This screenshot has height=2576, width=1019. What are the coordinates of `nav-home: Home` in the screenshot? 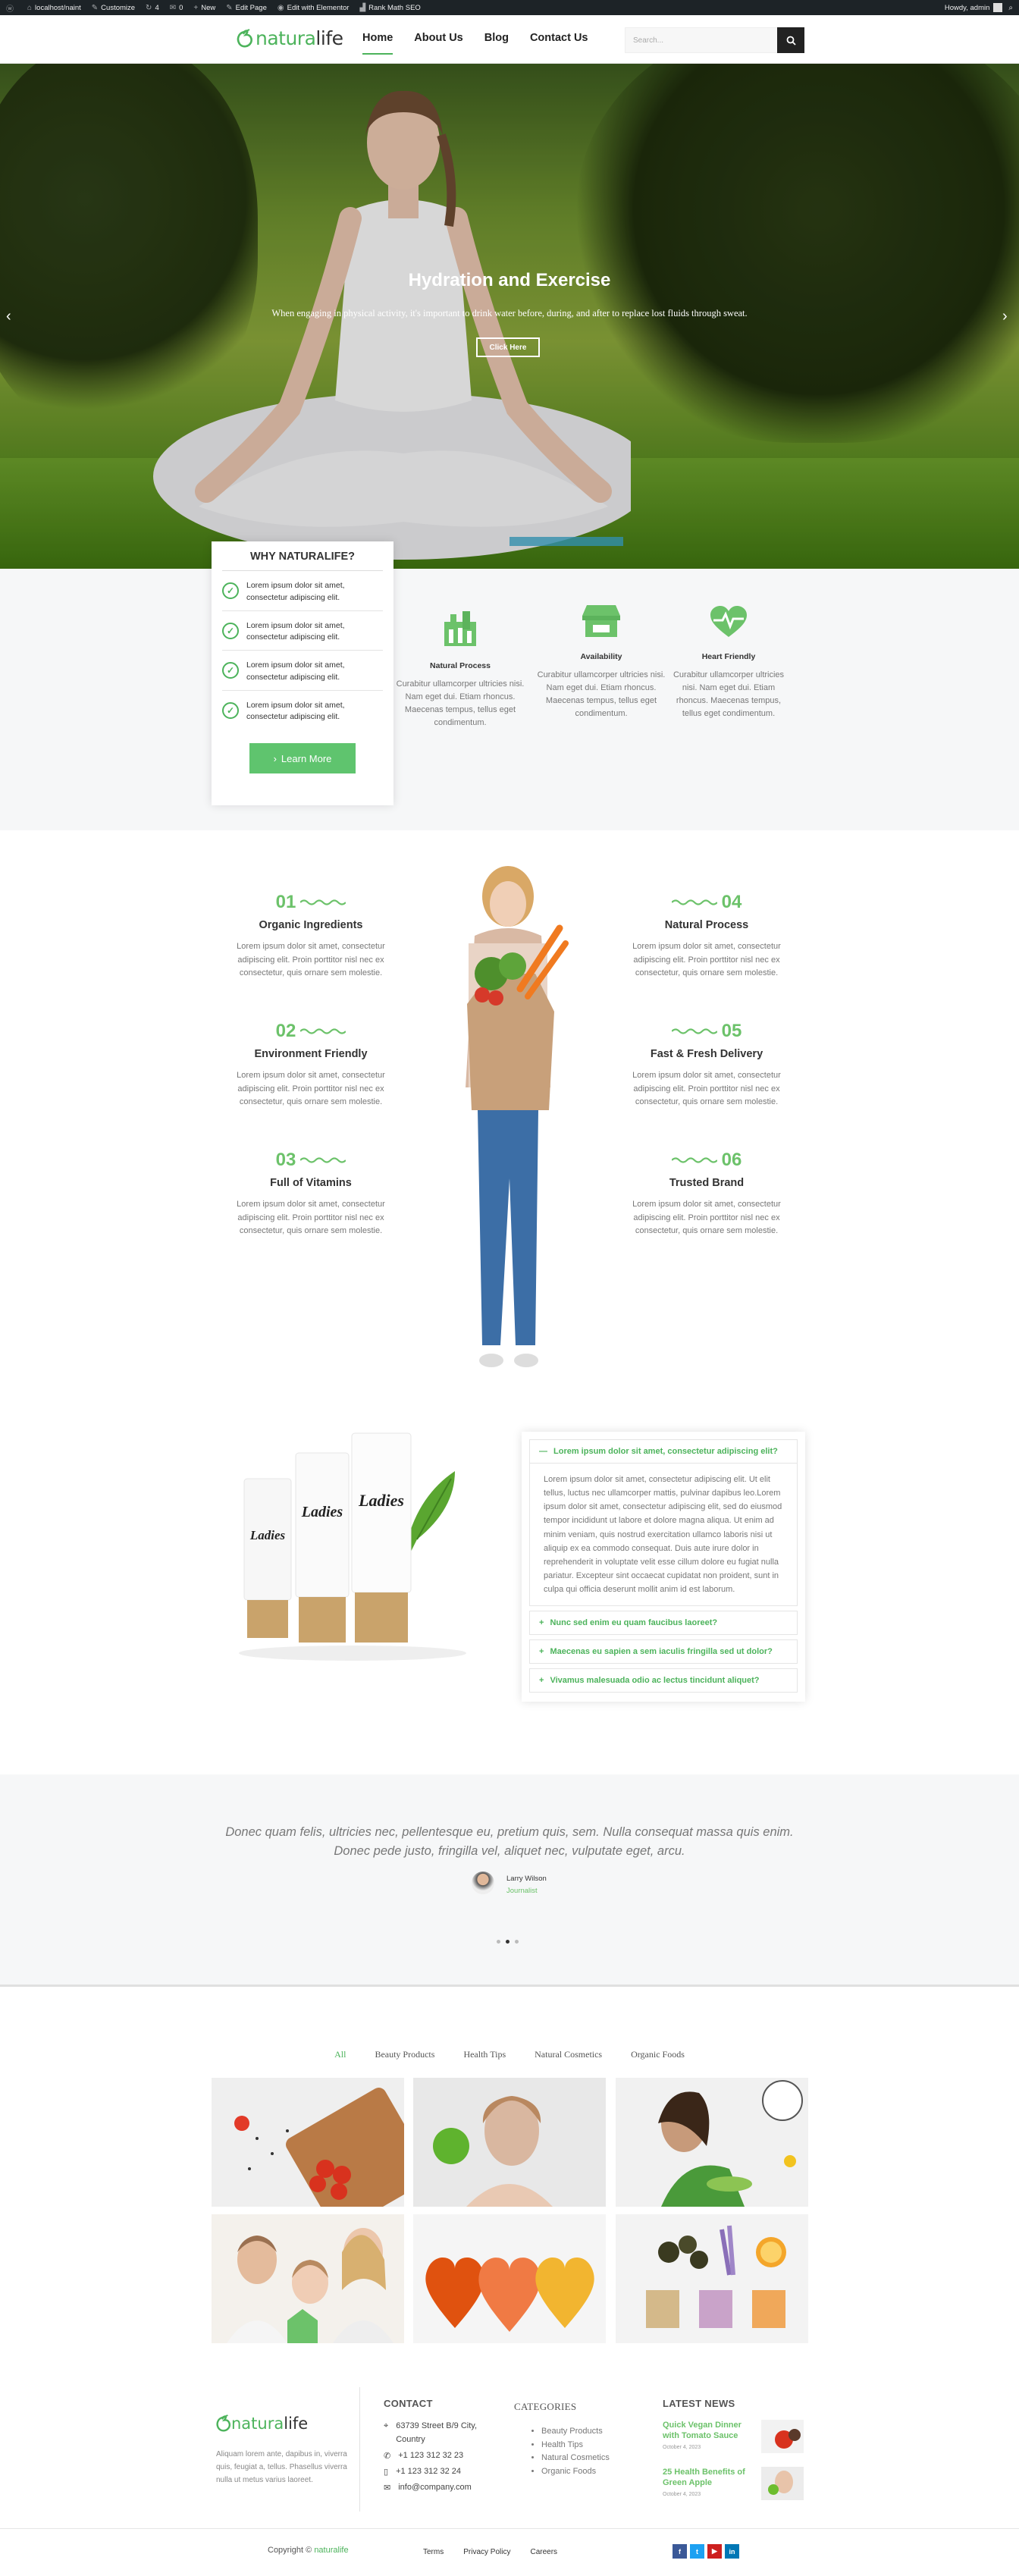 It's located at (377, 43).